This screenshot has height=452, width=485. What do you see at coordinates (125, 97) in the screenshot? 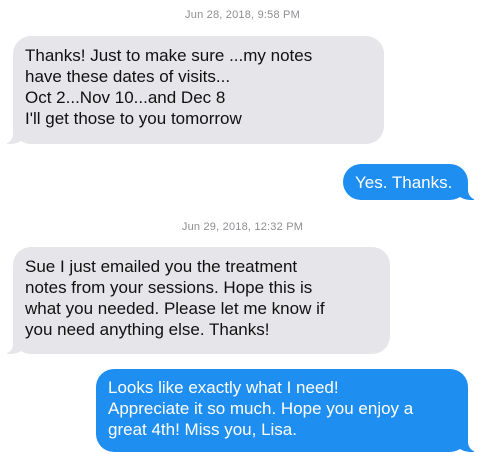
I see `message-text-line: Oct 2...Nov 10...and Dec 8` at bounding box center [125, 97].